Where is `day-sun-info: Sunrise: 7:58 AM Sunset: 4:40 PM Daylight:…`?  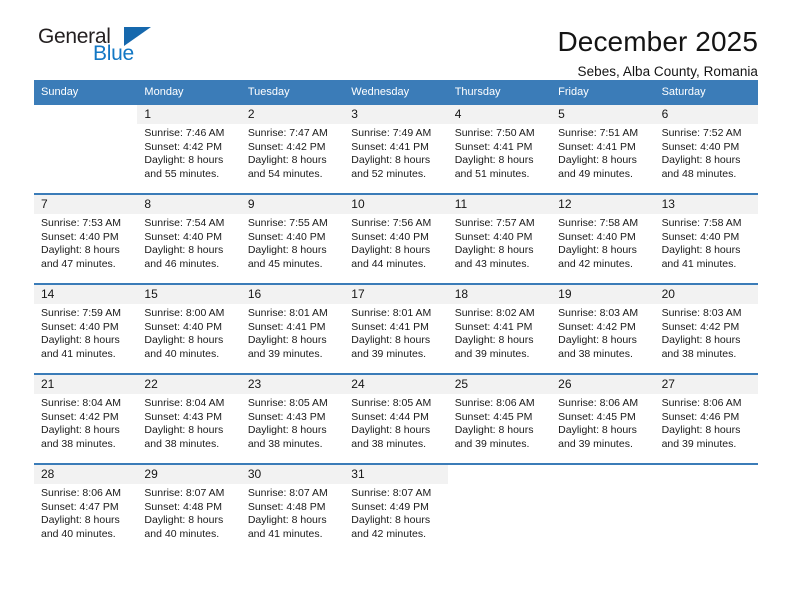
day-sun-info: Sunrise: 7:58 AM Sunset: 4:40 PM Daylight:… is located at coordinates (706, 242).